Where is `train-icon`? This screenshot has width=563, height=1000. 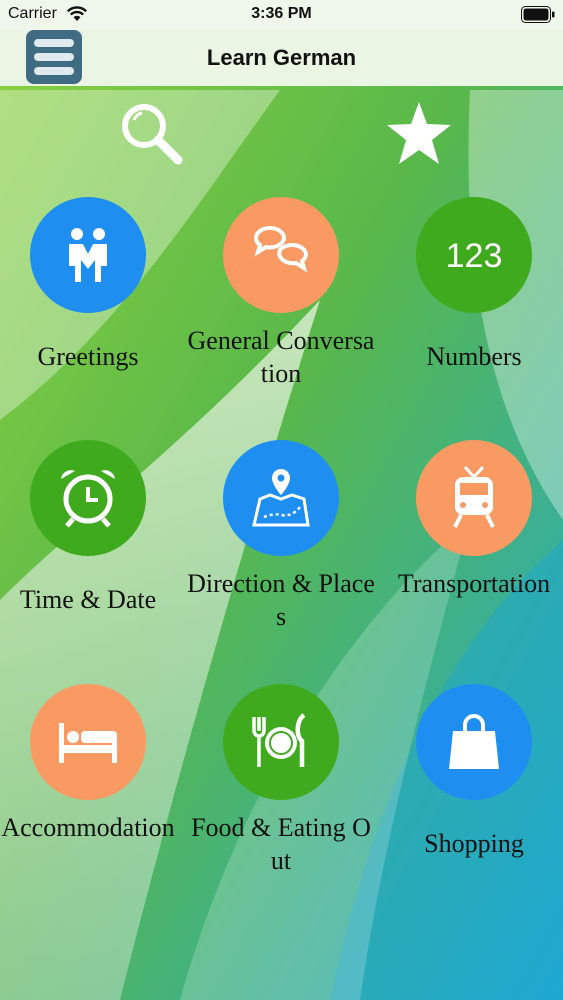 train-icon is located at coordinates (474, 498).